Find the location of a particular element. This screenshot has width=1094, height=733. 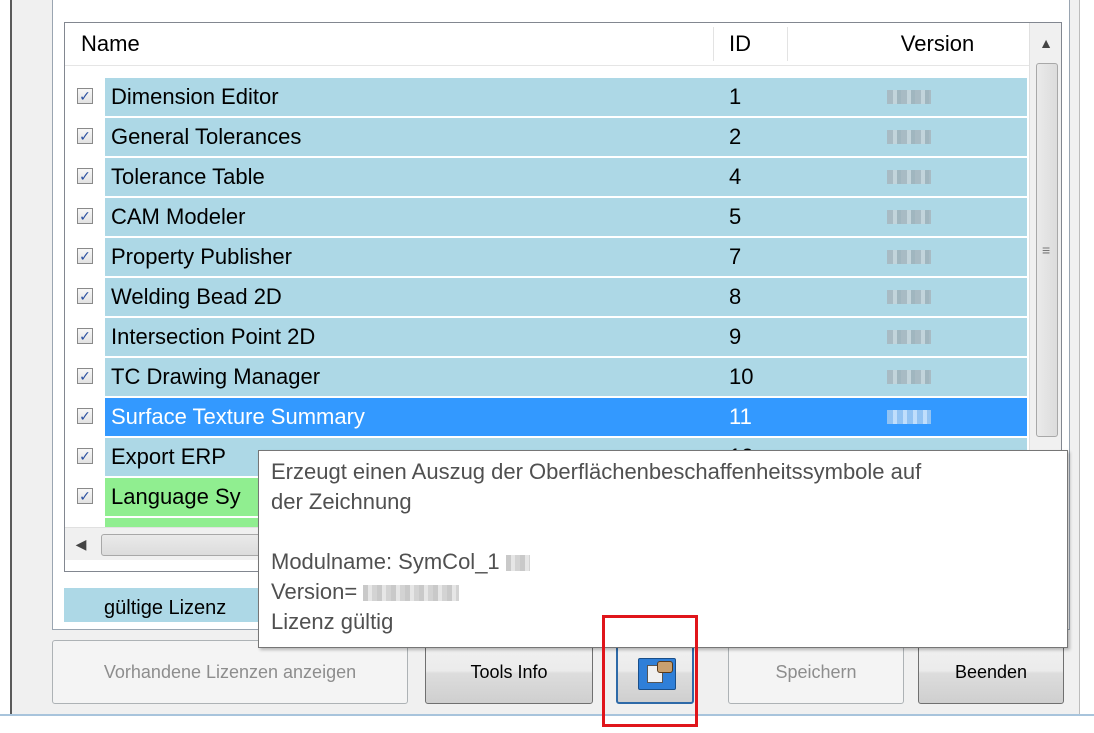

tool-name: Language Sy is located at coordinates (176, 496).